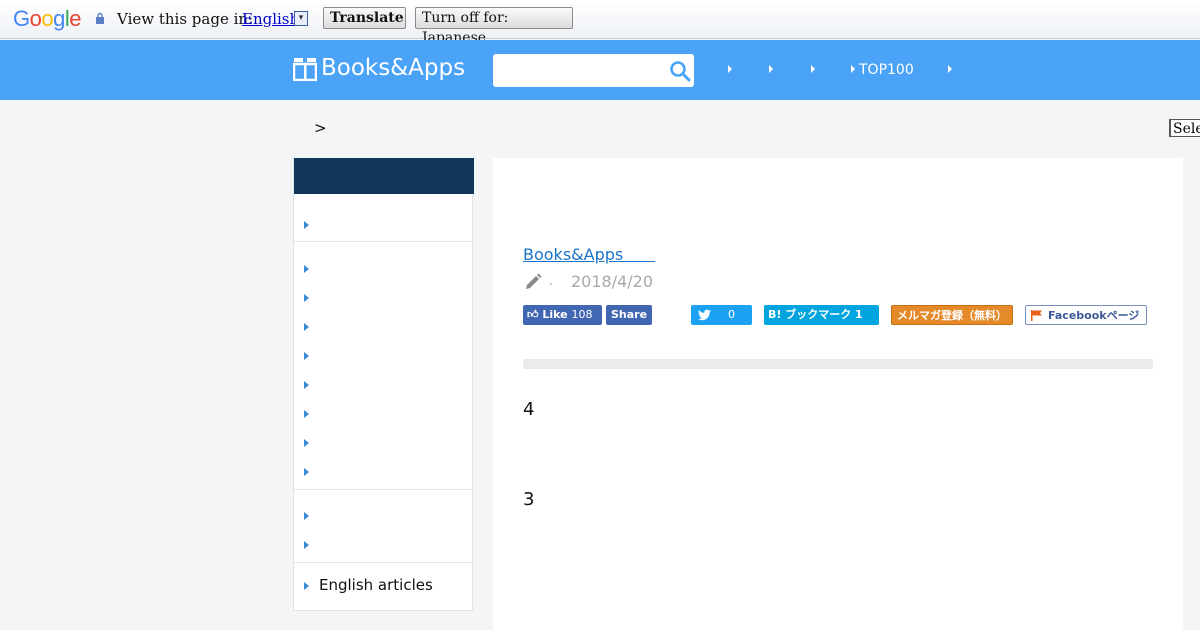 This screenshot has height=630, width=1200. What do you see at coordinates (364, 18) in the screenshot?
I see `translate-button: Translate` at bounding box center [364, 18].